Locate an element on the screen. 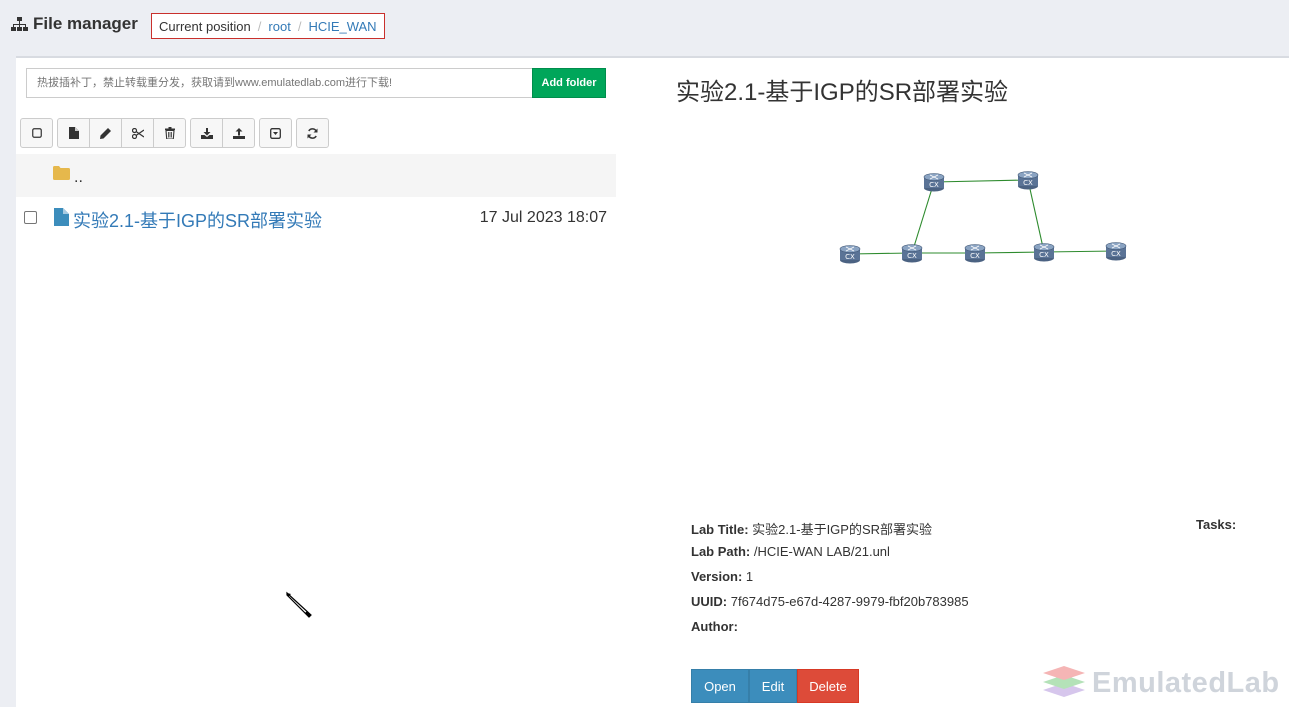 The width and height of the screenshot is (1289, 707). upload-icon is located at coordinates (238, 133).